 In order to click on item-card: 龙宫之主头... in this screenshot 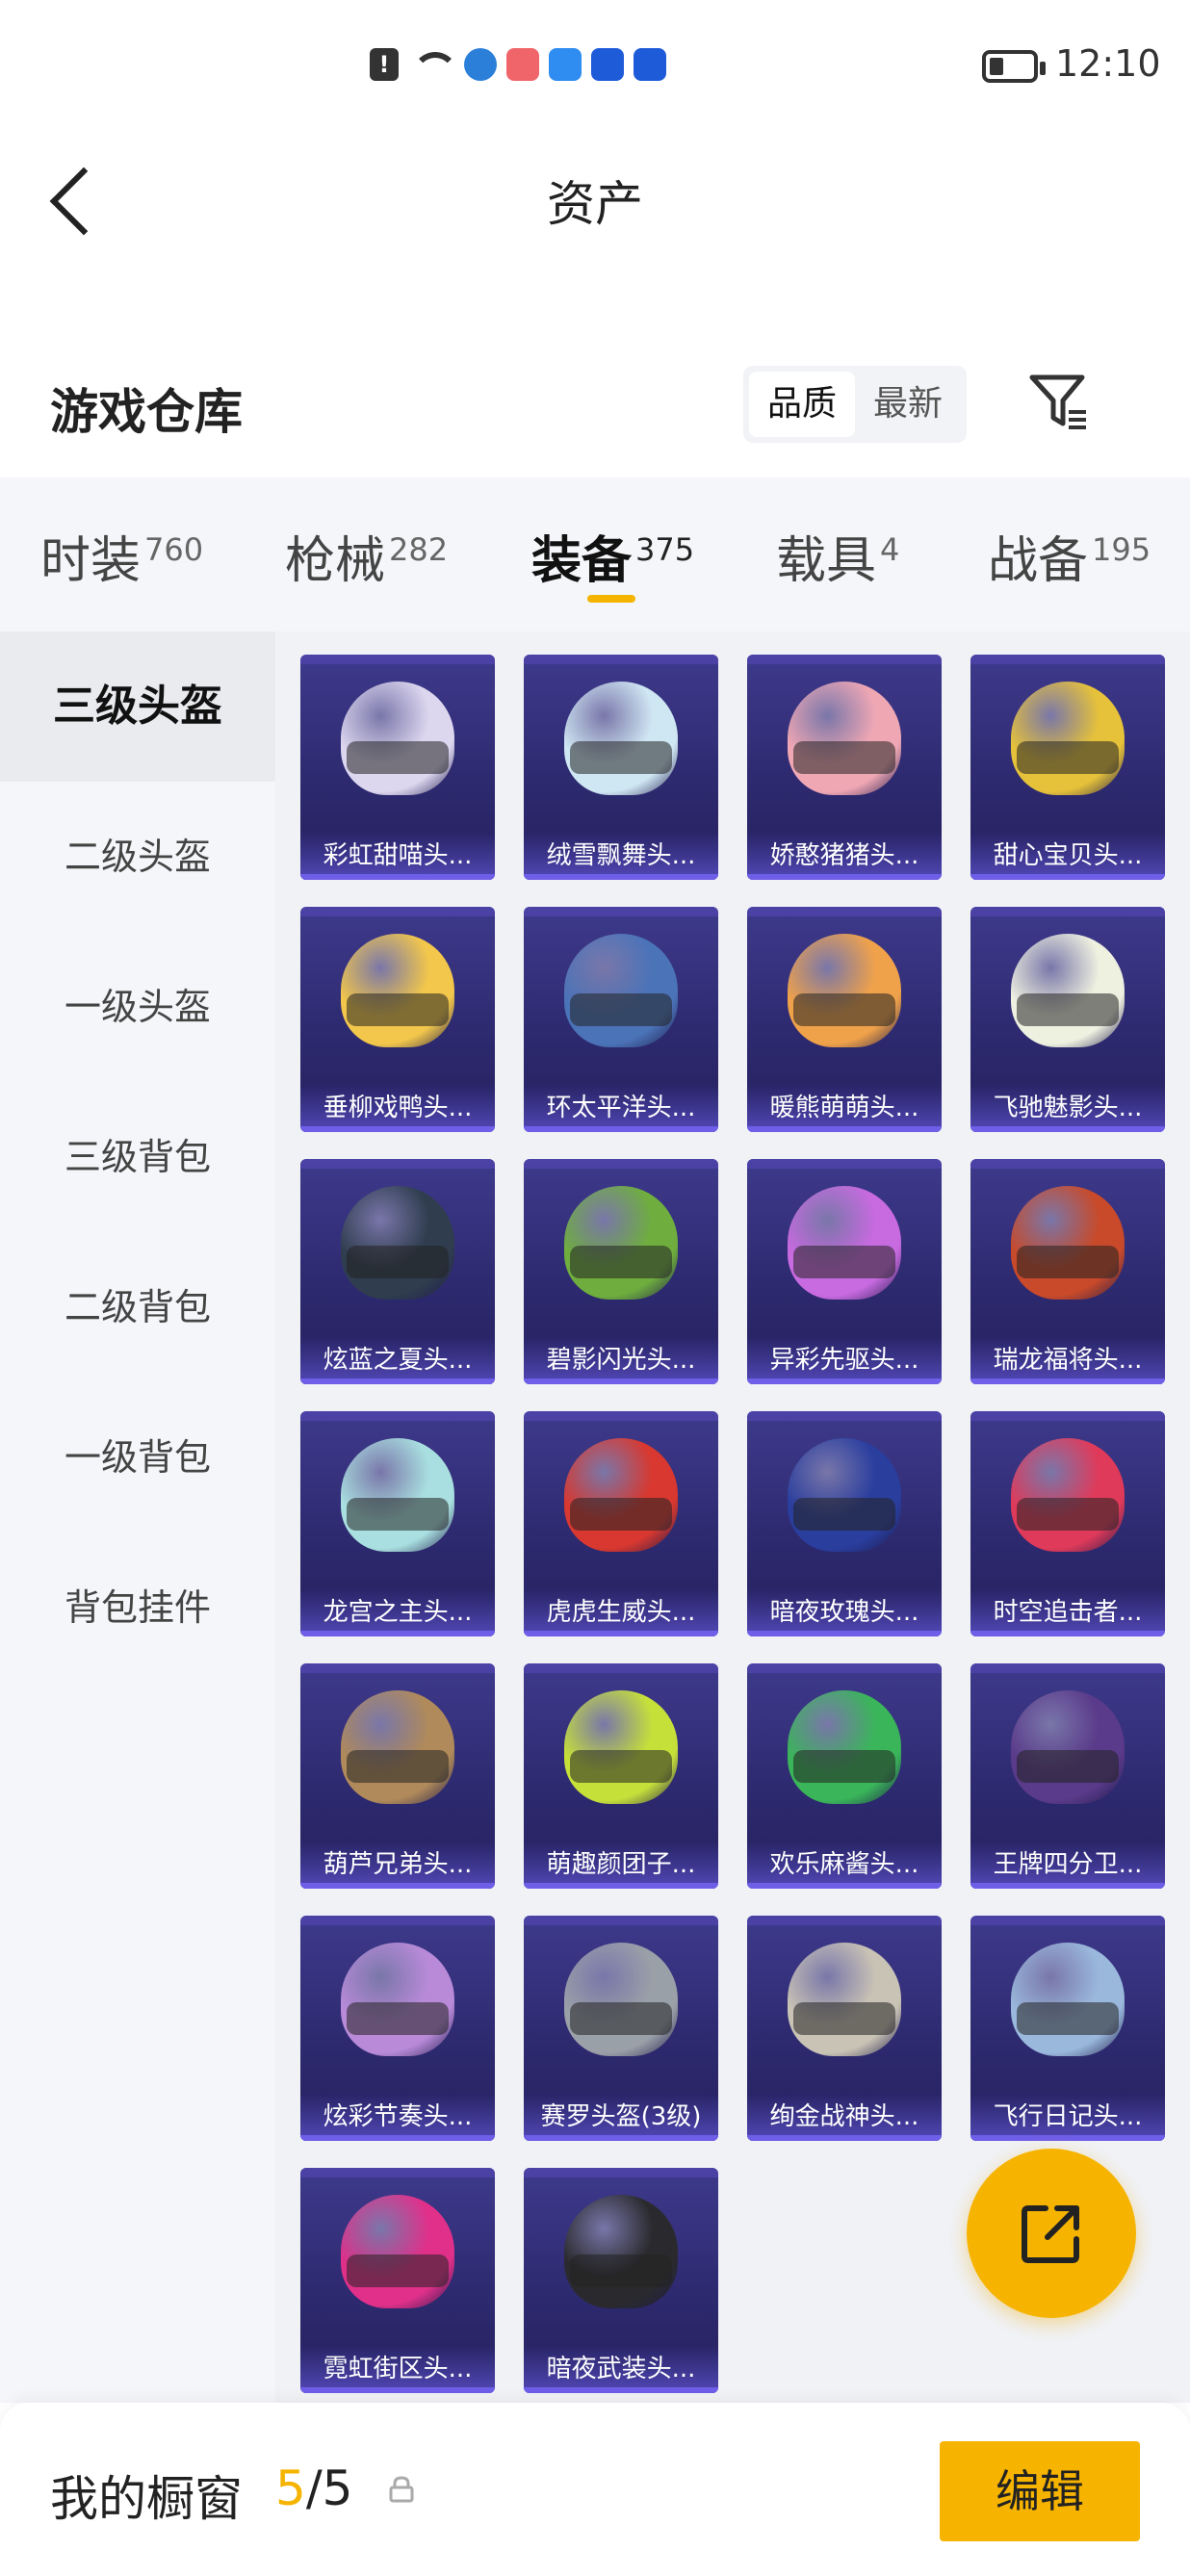, I will do `click(398, 1524)`.